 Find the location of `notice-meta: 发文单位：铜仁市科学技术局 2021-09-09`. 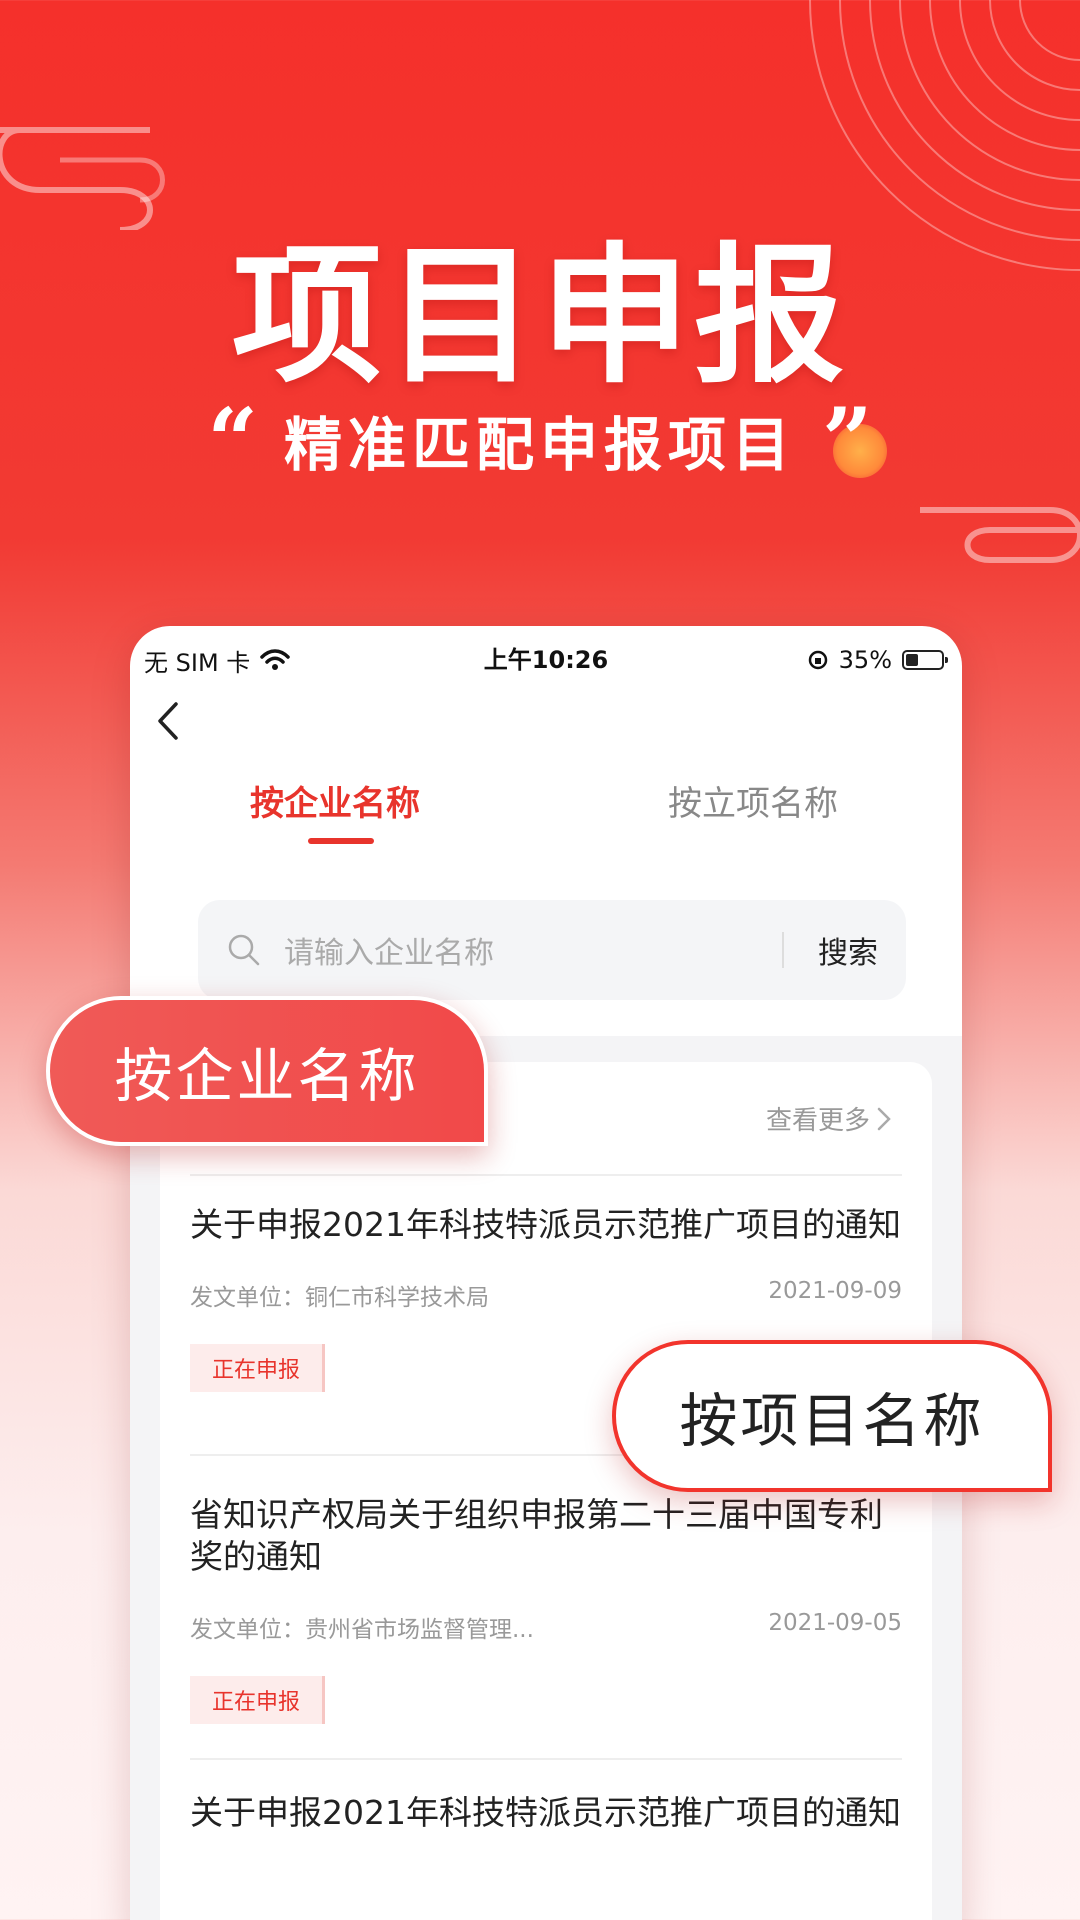

notice-meta: 发文单位：铜仁市科学技术局 2021-09-09 is located at coordinates (546, 1295).